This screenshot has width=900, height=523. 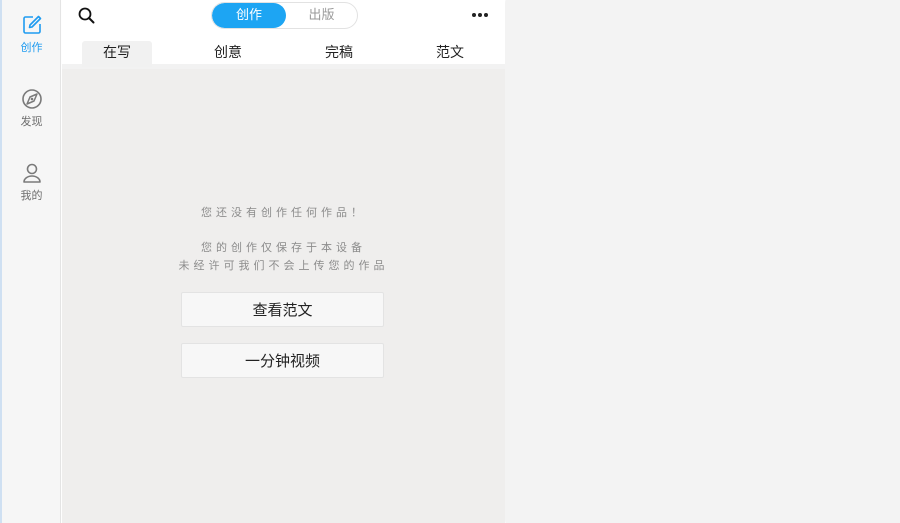 What do you see at coordinates (283, 247) in the screenshot?
I see `storage-notice: 您的创作仅保存于本设备` at bounding box center [283, 247].